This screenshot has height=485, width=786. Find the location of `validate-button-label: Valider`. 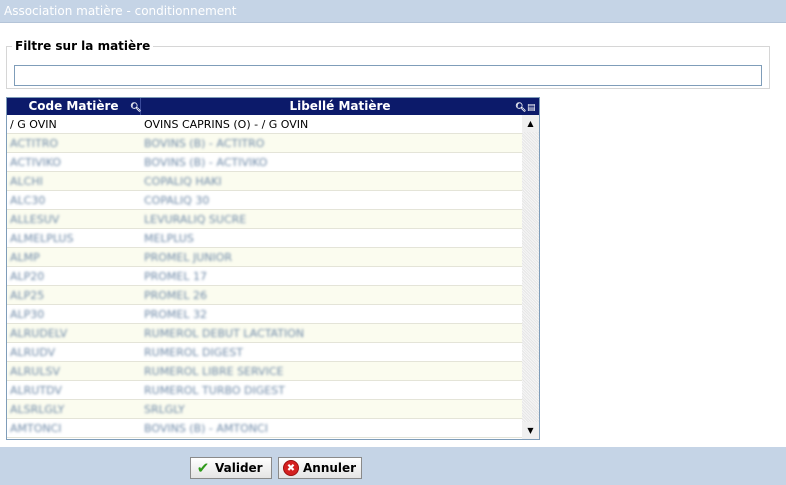

validate-button-label: Valider is located at coordinates (239, 468).